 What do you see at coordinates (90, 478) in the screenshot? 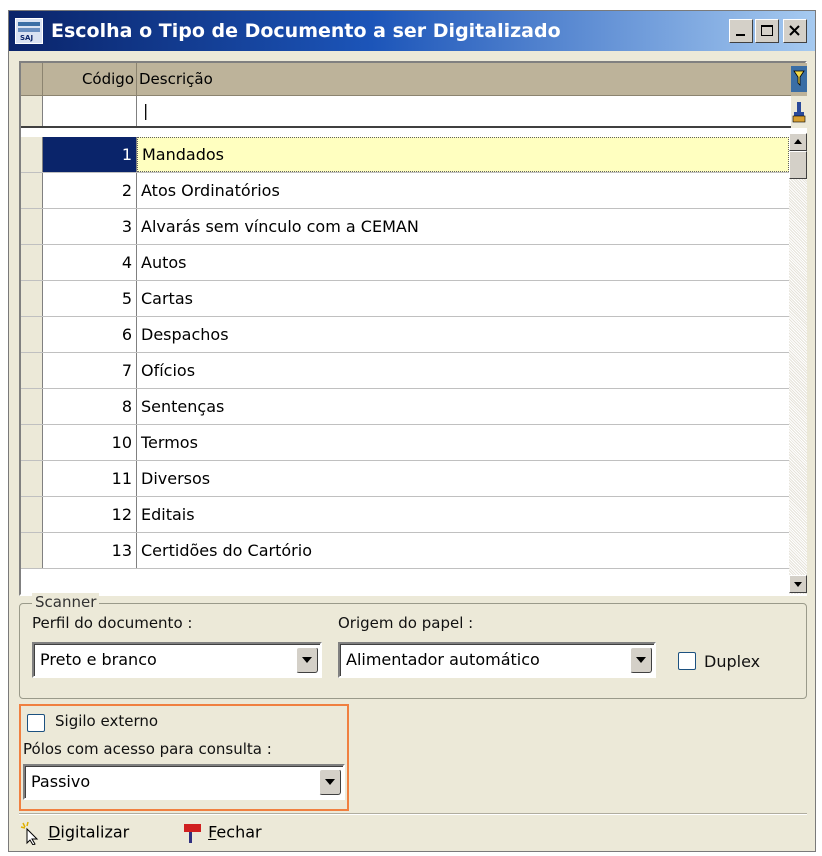
I see `row-code: 11` at bounding box center [90, 478].